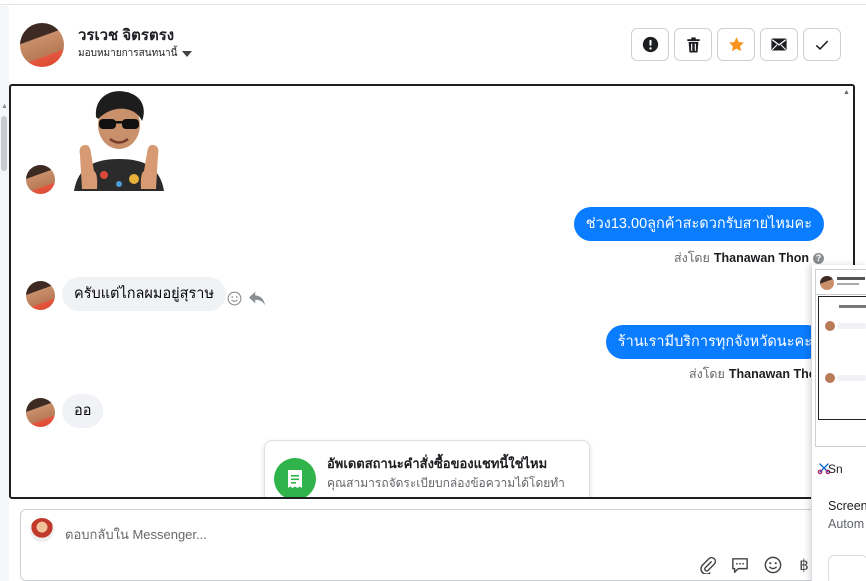 Image resolution: width=866 pixels, height=581 pixels. What do you see at coordinates (818, 258) in the screenshot?
I see `question-circle-icon: ?` at bounding box center [818, 258].